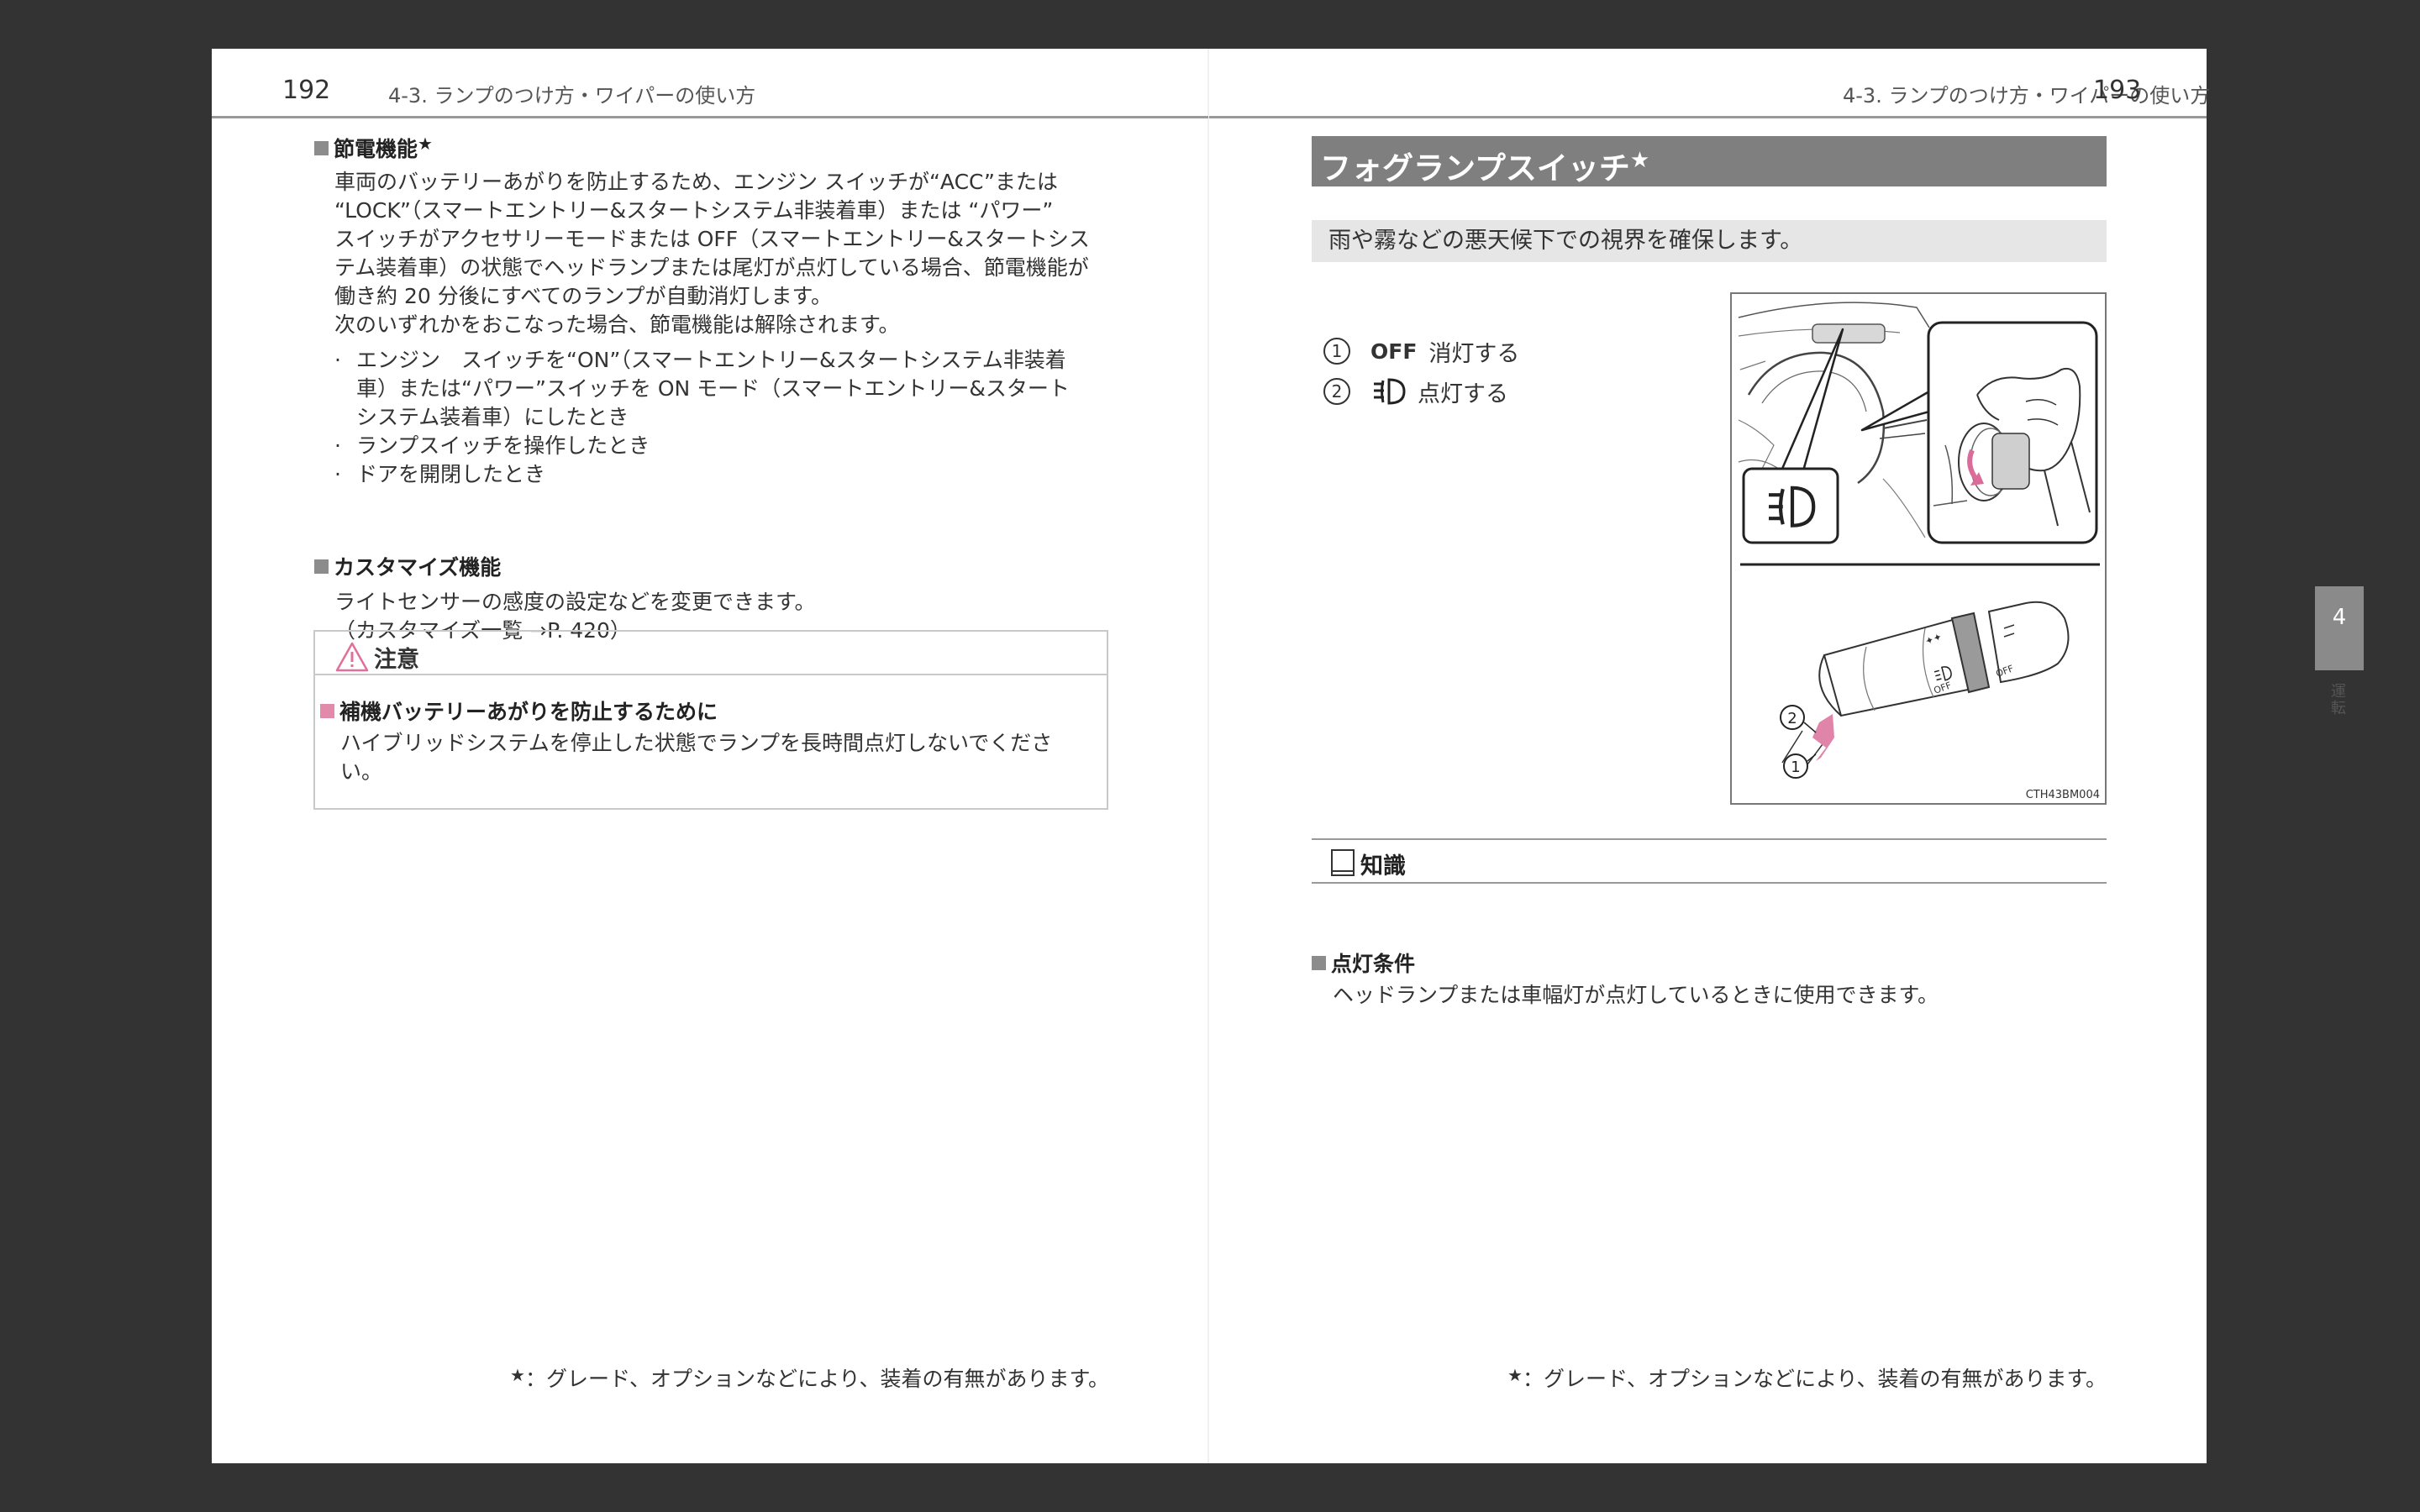  Describe the element at coordinates (2012, 432) in the screenshot. I see `zoom-detail` at that location.